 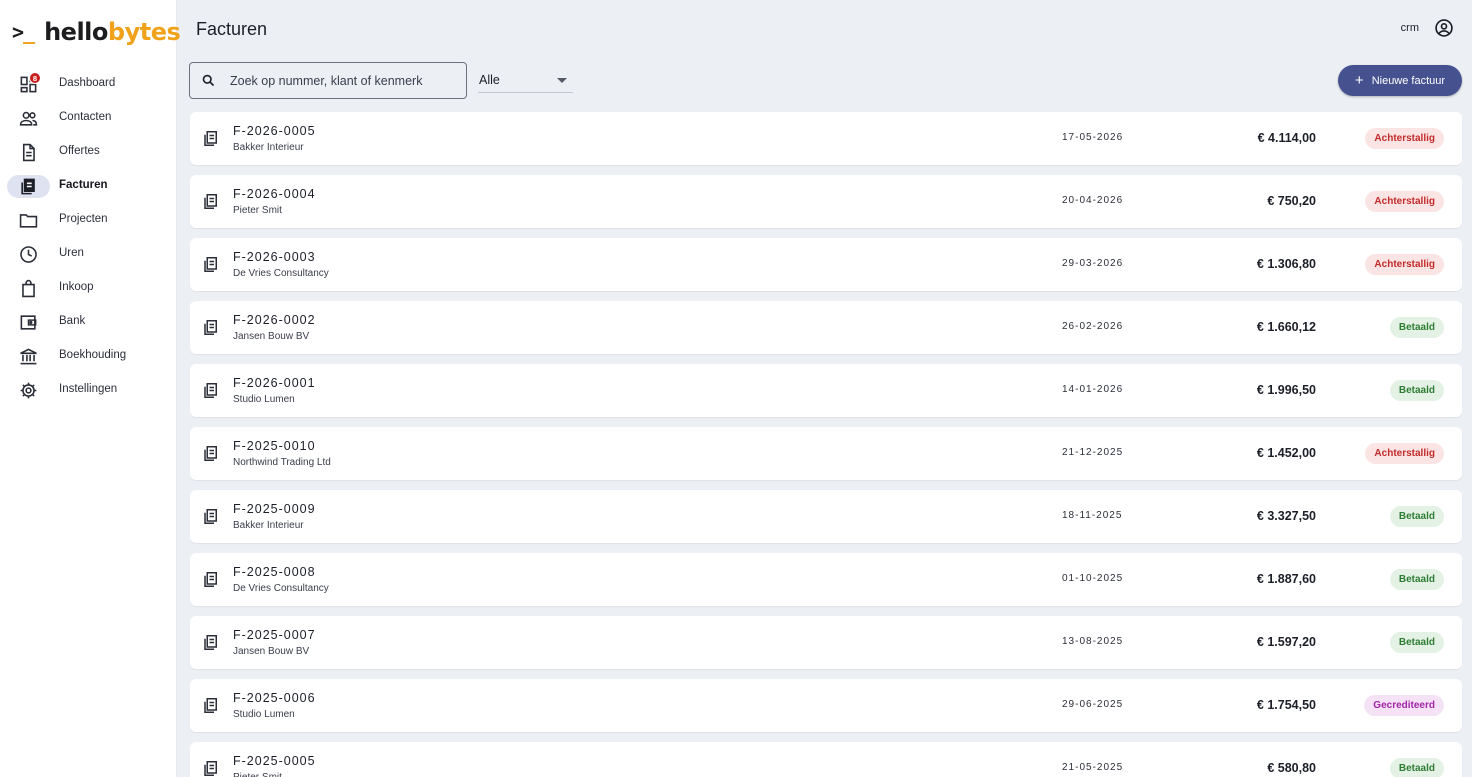 I want to click on invoice-date: 29-03-2026, so click(x=1093, y=263).